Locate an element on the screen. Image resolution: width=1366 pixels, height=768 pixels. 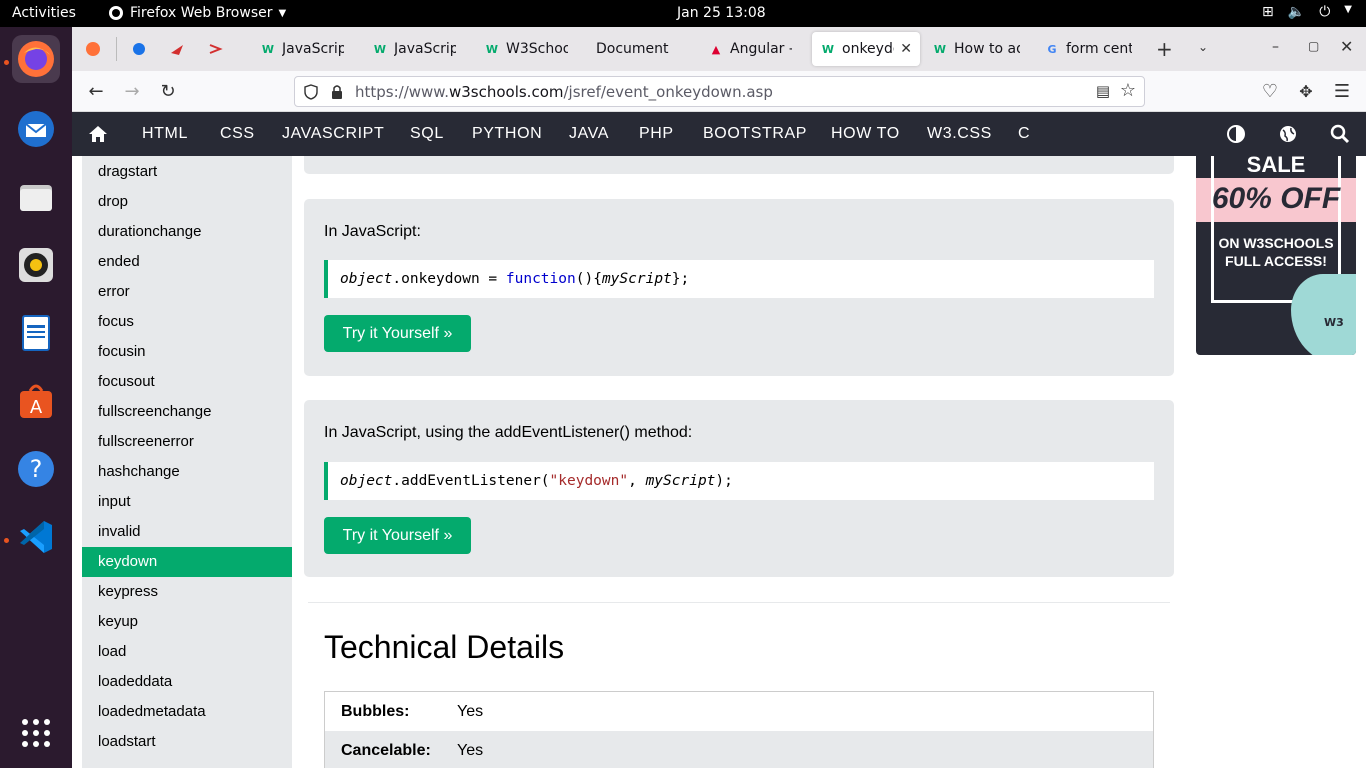
pocket-icon: ♡ is located at coordinates (1270, 91).